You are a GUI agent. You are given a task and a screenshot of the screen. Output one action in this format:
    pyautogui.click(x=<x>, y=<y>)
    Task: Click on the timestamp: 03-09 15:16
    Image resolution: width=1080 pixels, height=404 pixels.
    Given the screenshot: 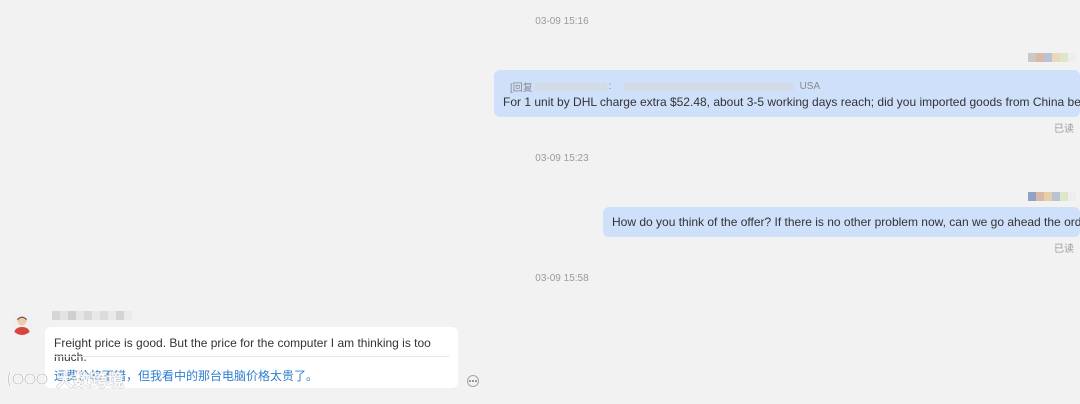 What is the action you would take?
    pyautogui.click(x=562, y=21)
    